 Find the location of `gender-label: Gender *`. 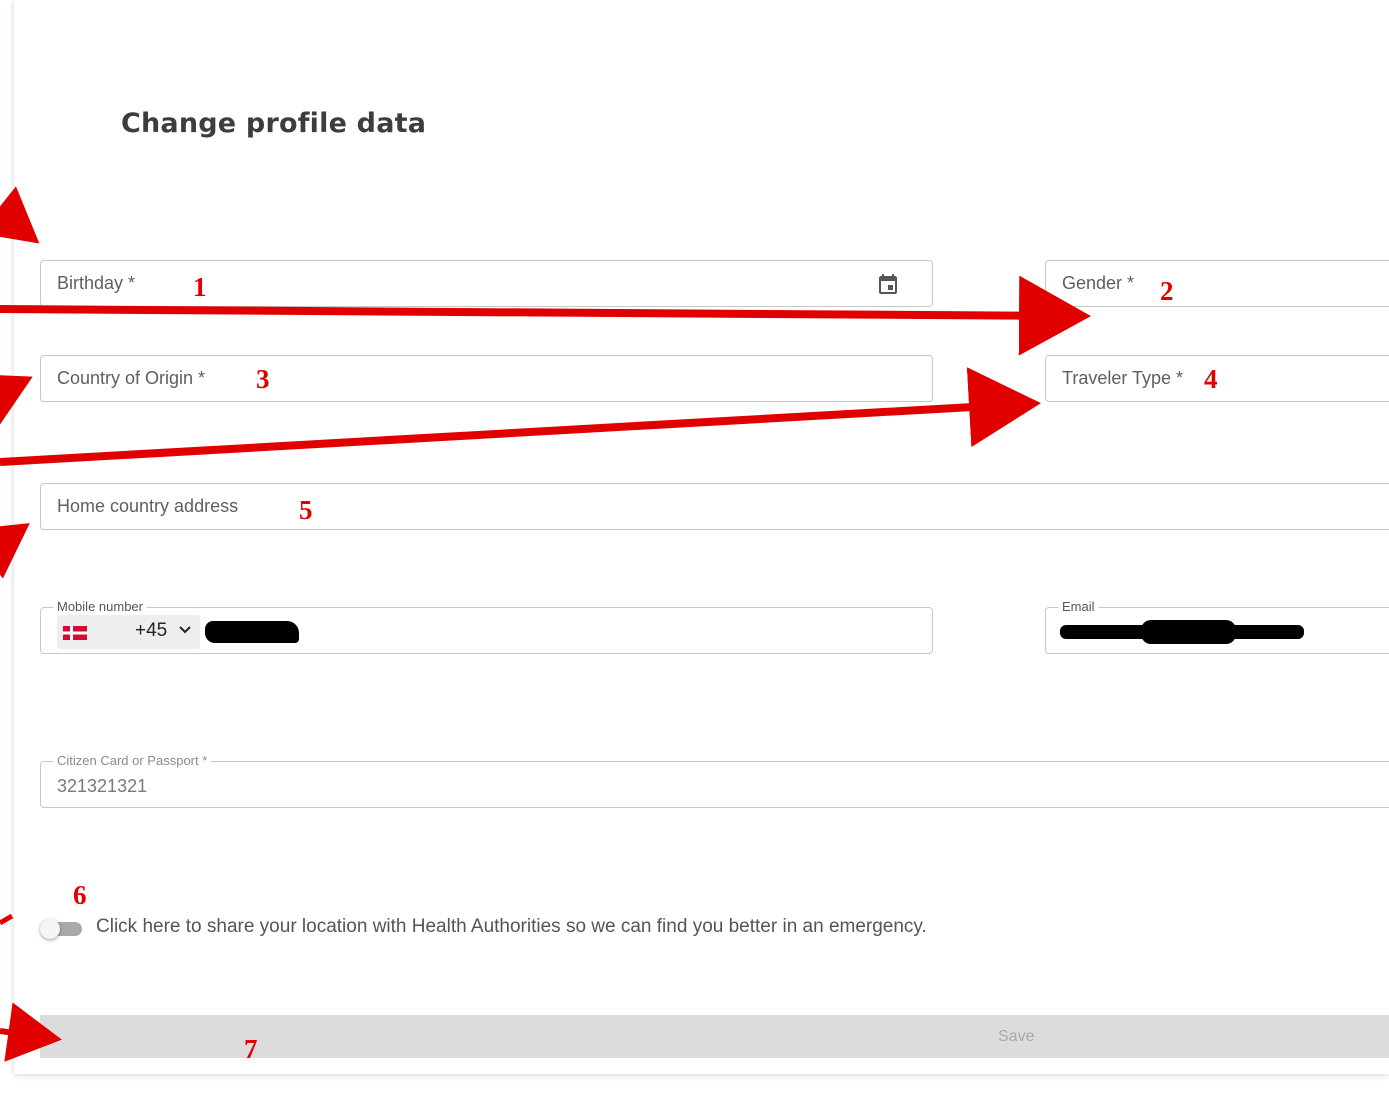

gender-label: Gender * is located at coordinates (1098, 283).